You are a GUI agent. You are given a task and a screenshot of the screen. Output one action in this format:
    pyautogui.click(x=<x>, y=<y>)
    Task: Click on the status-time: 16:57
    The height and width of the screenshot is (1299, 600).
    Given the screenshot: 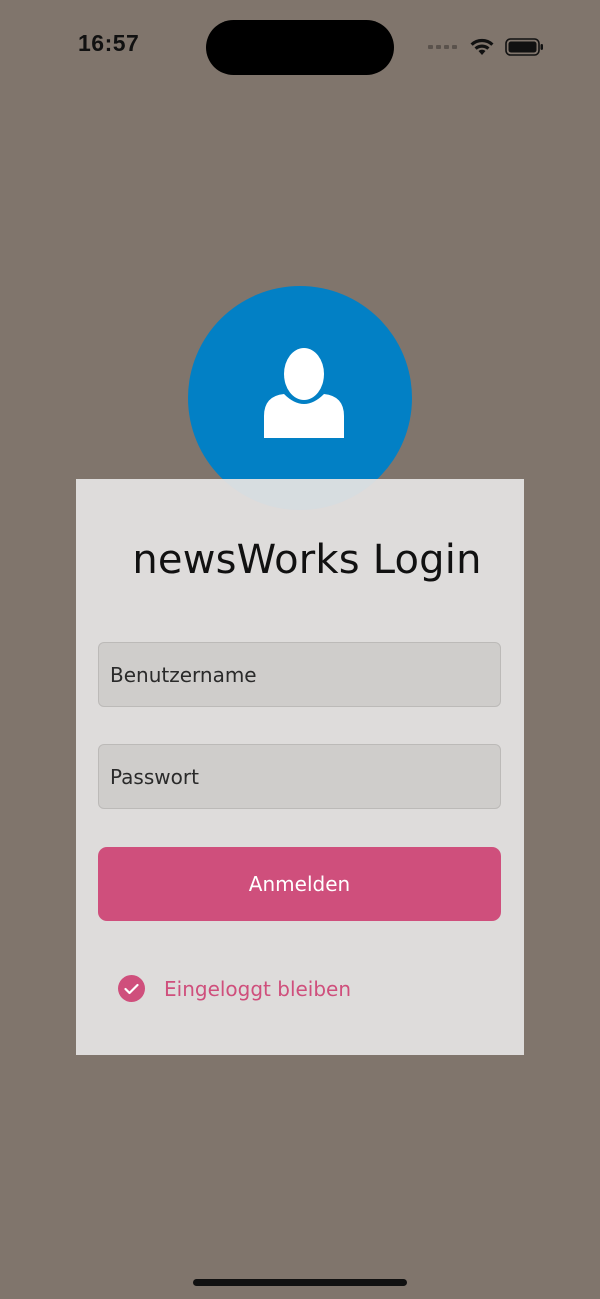 What is the action you would take?
    pyautogui.click(x=109, y=43)
    